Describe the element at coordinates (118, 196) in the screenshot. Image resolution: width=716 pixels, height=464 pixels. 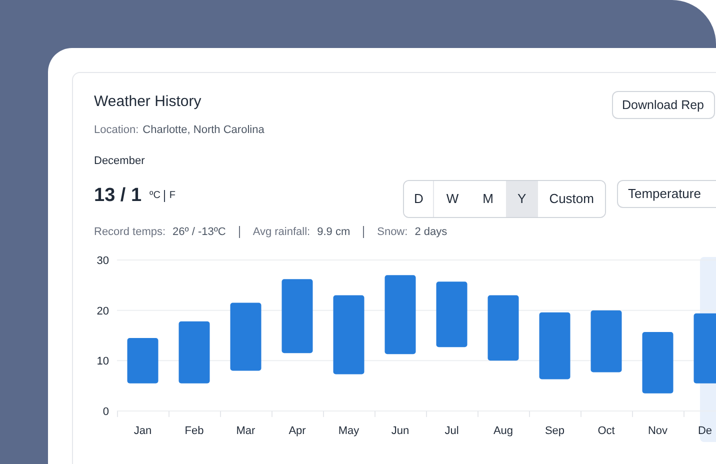
I see `temperature-value: 13 / 1` at that location.